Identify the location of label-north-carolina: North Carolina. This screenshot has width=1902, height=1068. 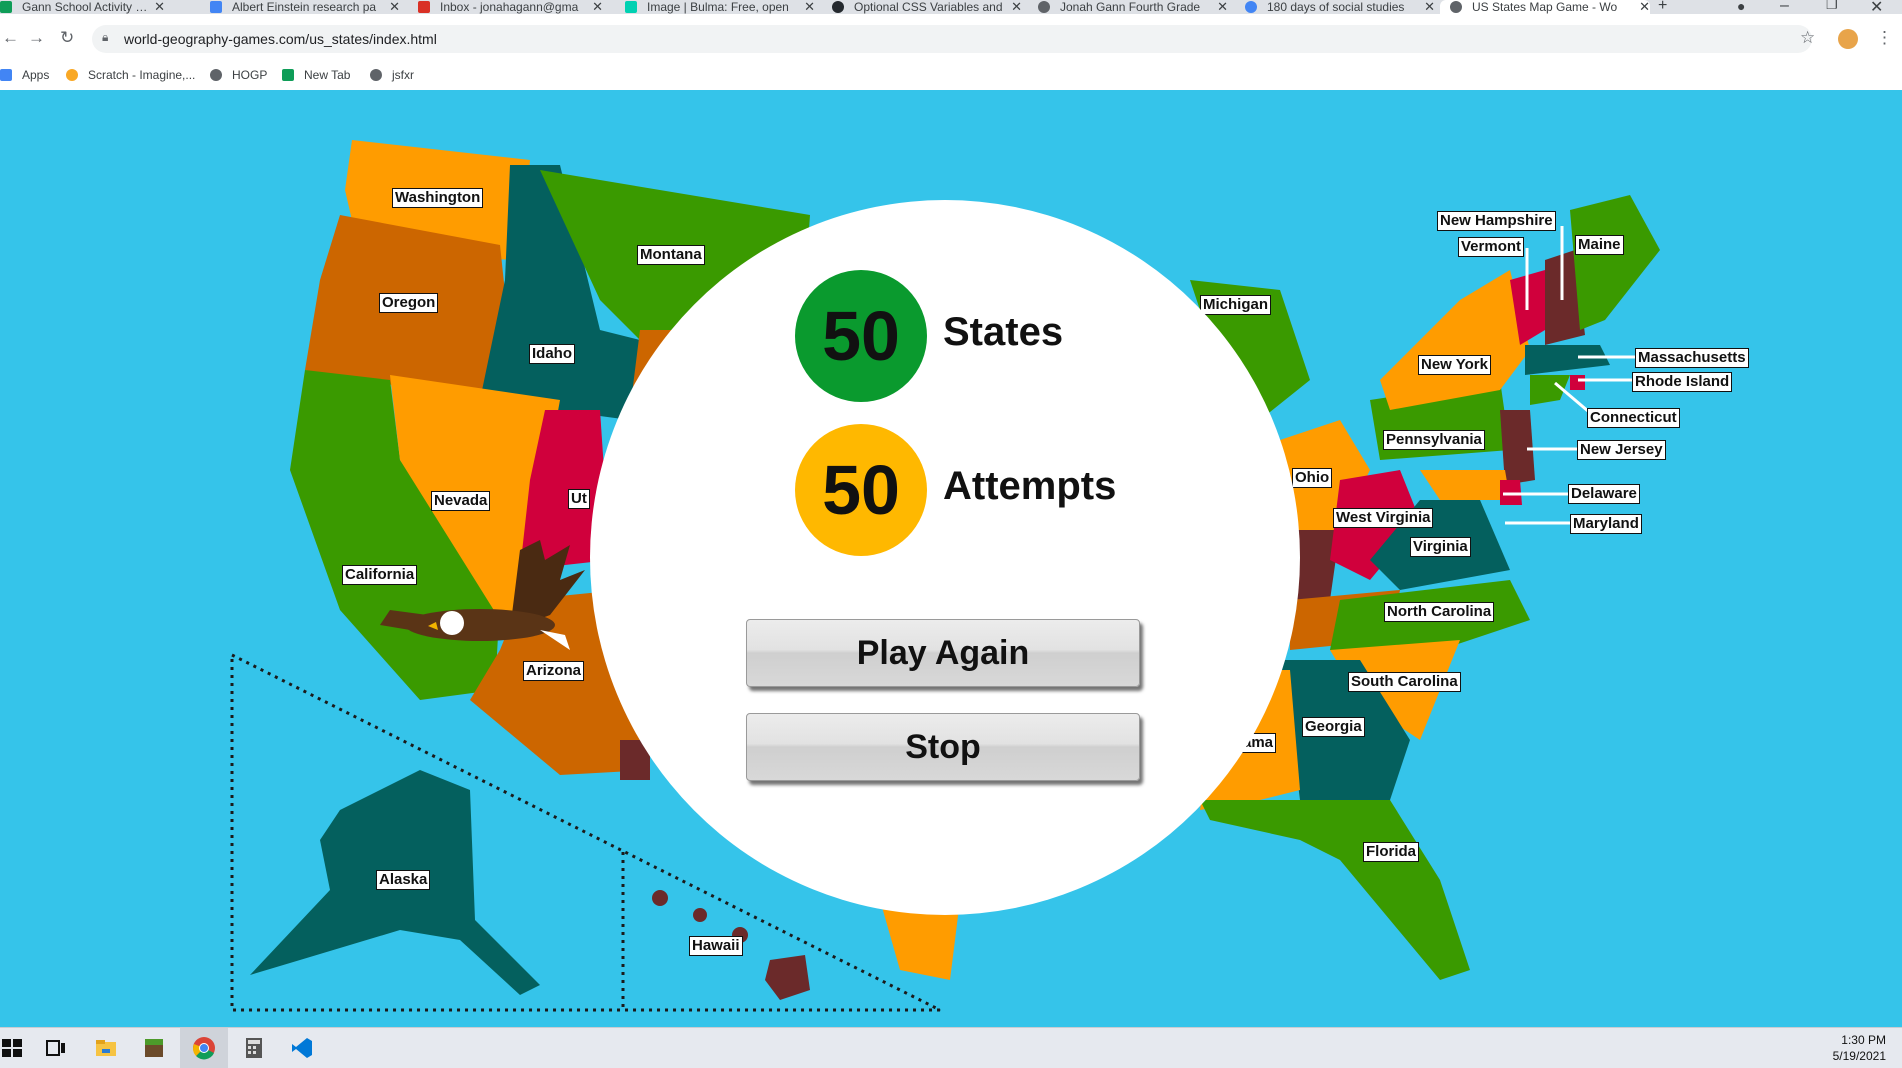
(1439, 612).